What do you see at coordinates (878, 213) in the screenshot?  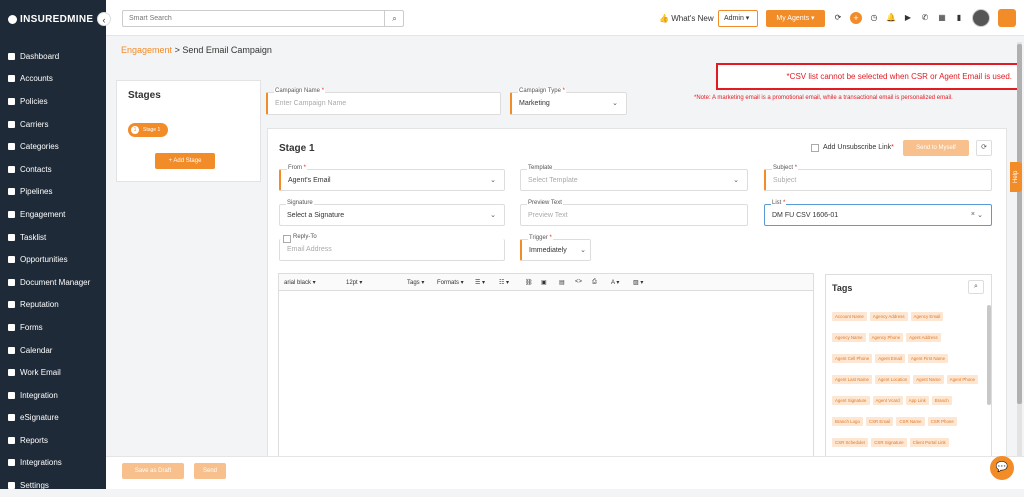 I see `list-select: List * DM FU CSV 1606-01 × ⌄` at bounding box center [878, 213].